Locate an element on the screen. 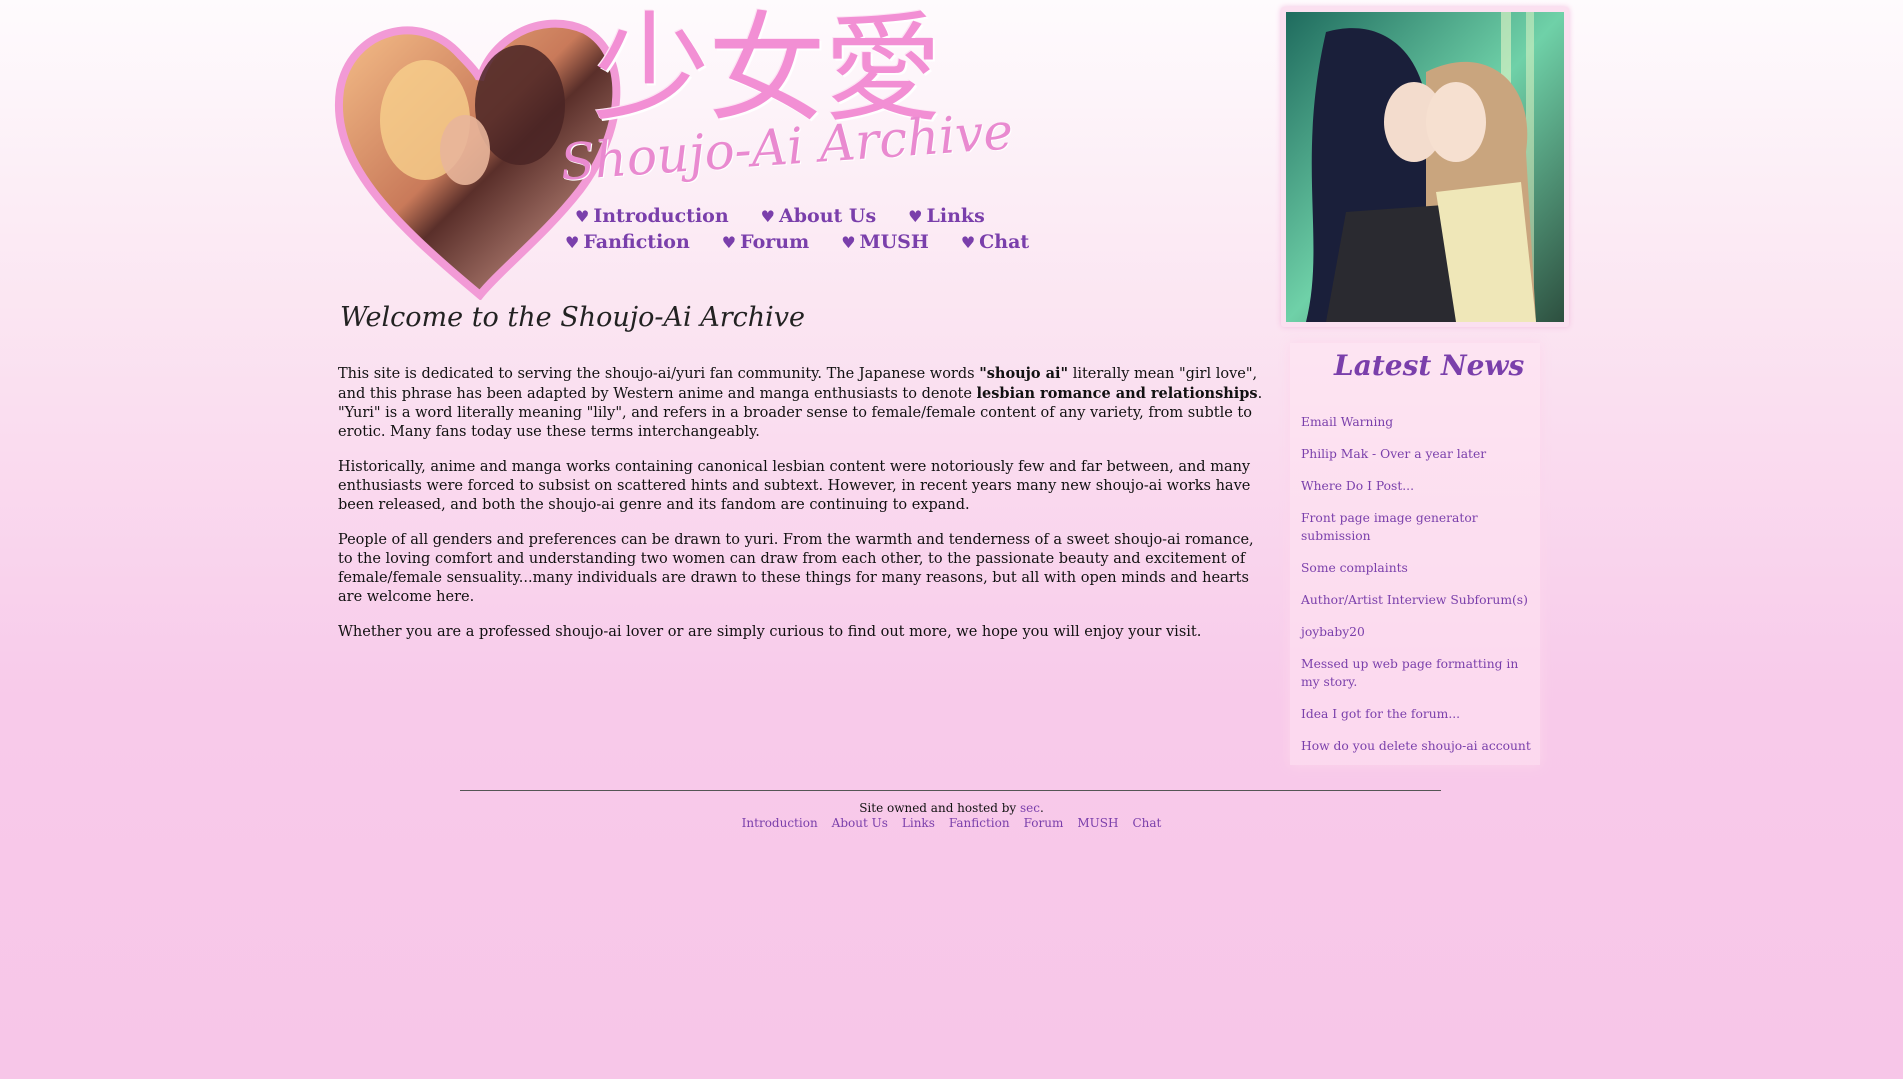 The height and width of the screenshot is (1079, 1903). footer-link-forum: Forum is located at coordinates (1044, 823).